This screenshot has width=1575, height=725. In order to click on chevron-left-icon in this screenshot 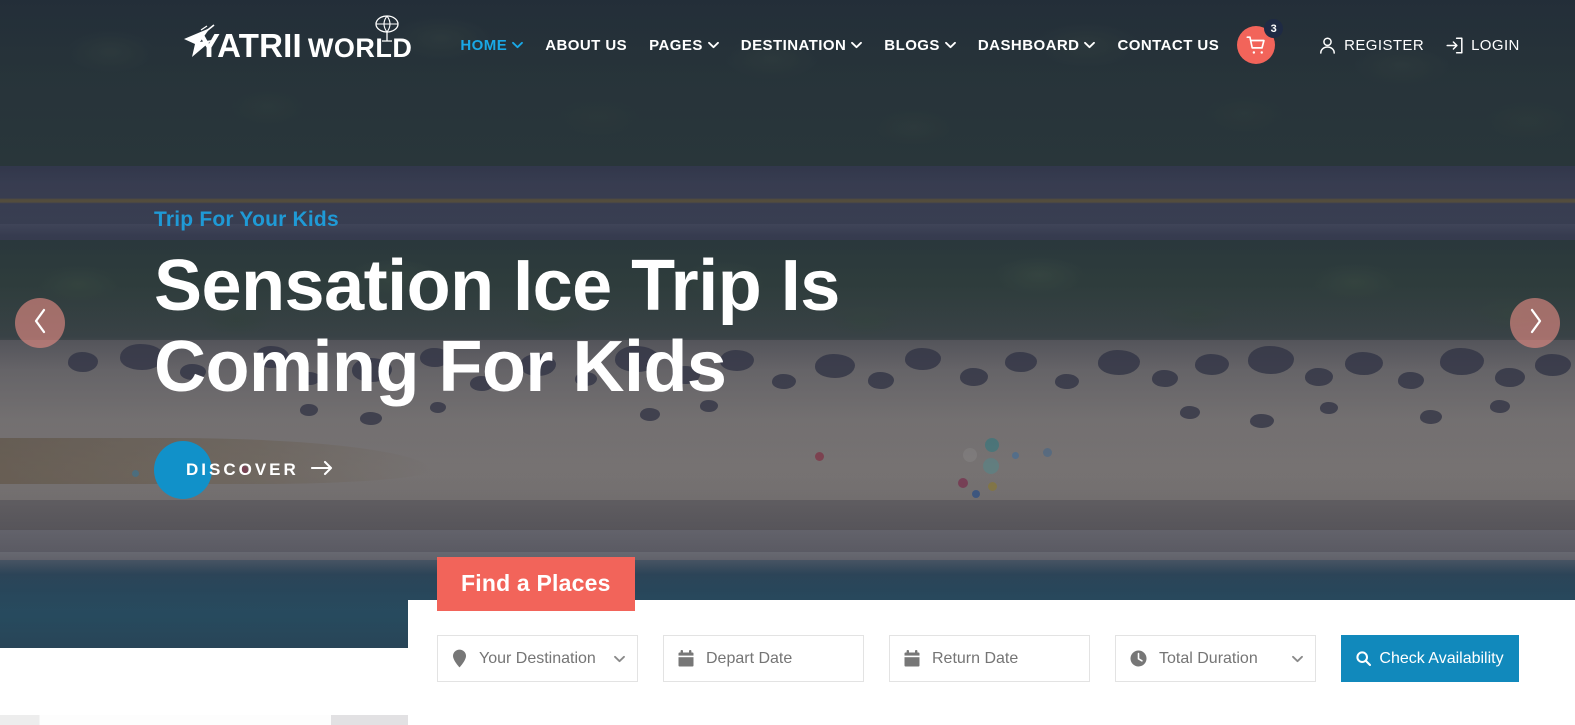, I will do `click(40, 323)`.